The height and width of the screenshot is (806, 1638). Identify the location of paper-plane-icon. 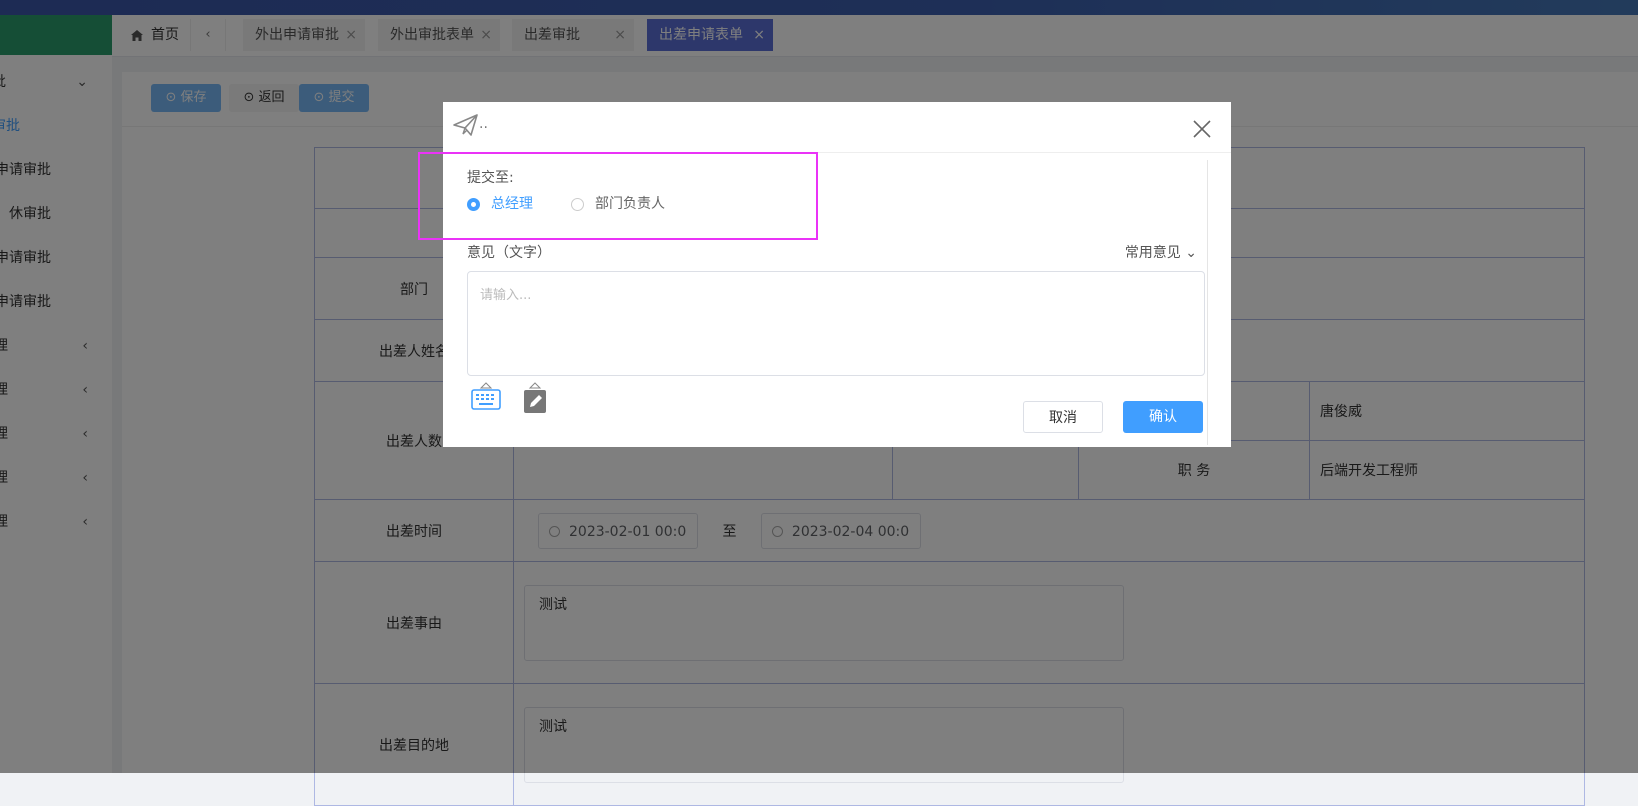
(465, 125).